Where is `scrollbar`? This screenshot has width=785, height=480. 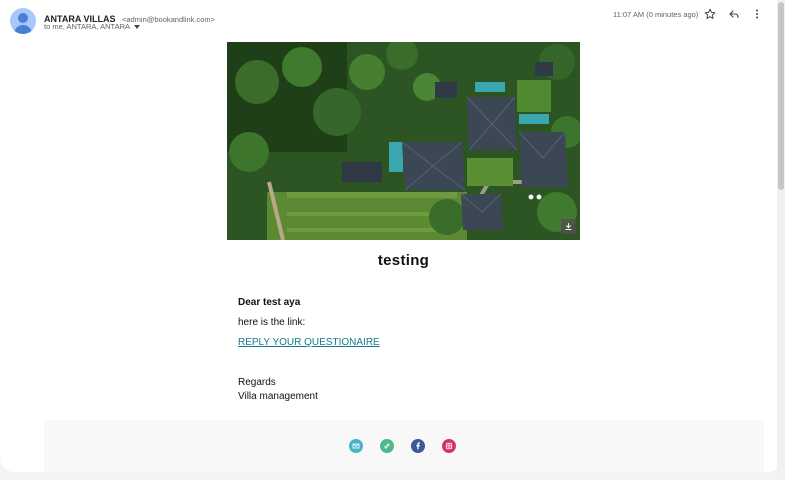
scrollbar is located at coordinates (781, 240).